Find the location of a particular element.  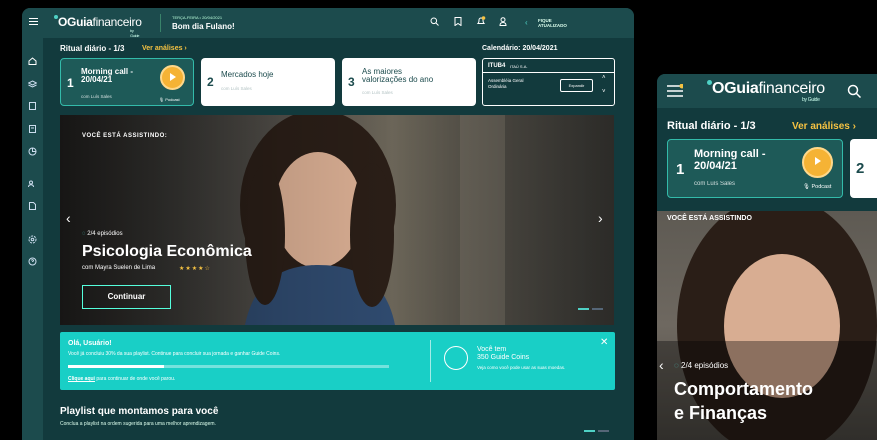

stock-event: Assembléia Geral Ordinária is located at coordinates (506, 84).